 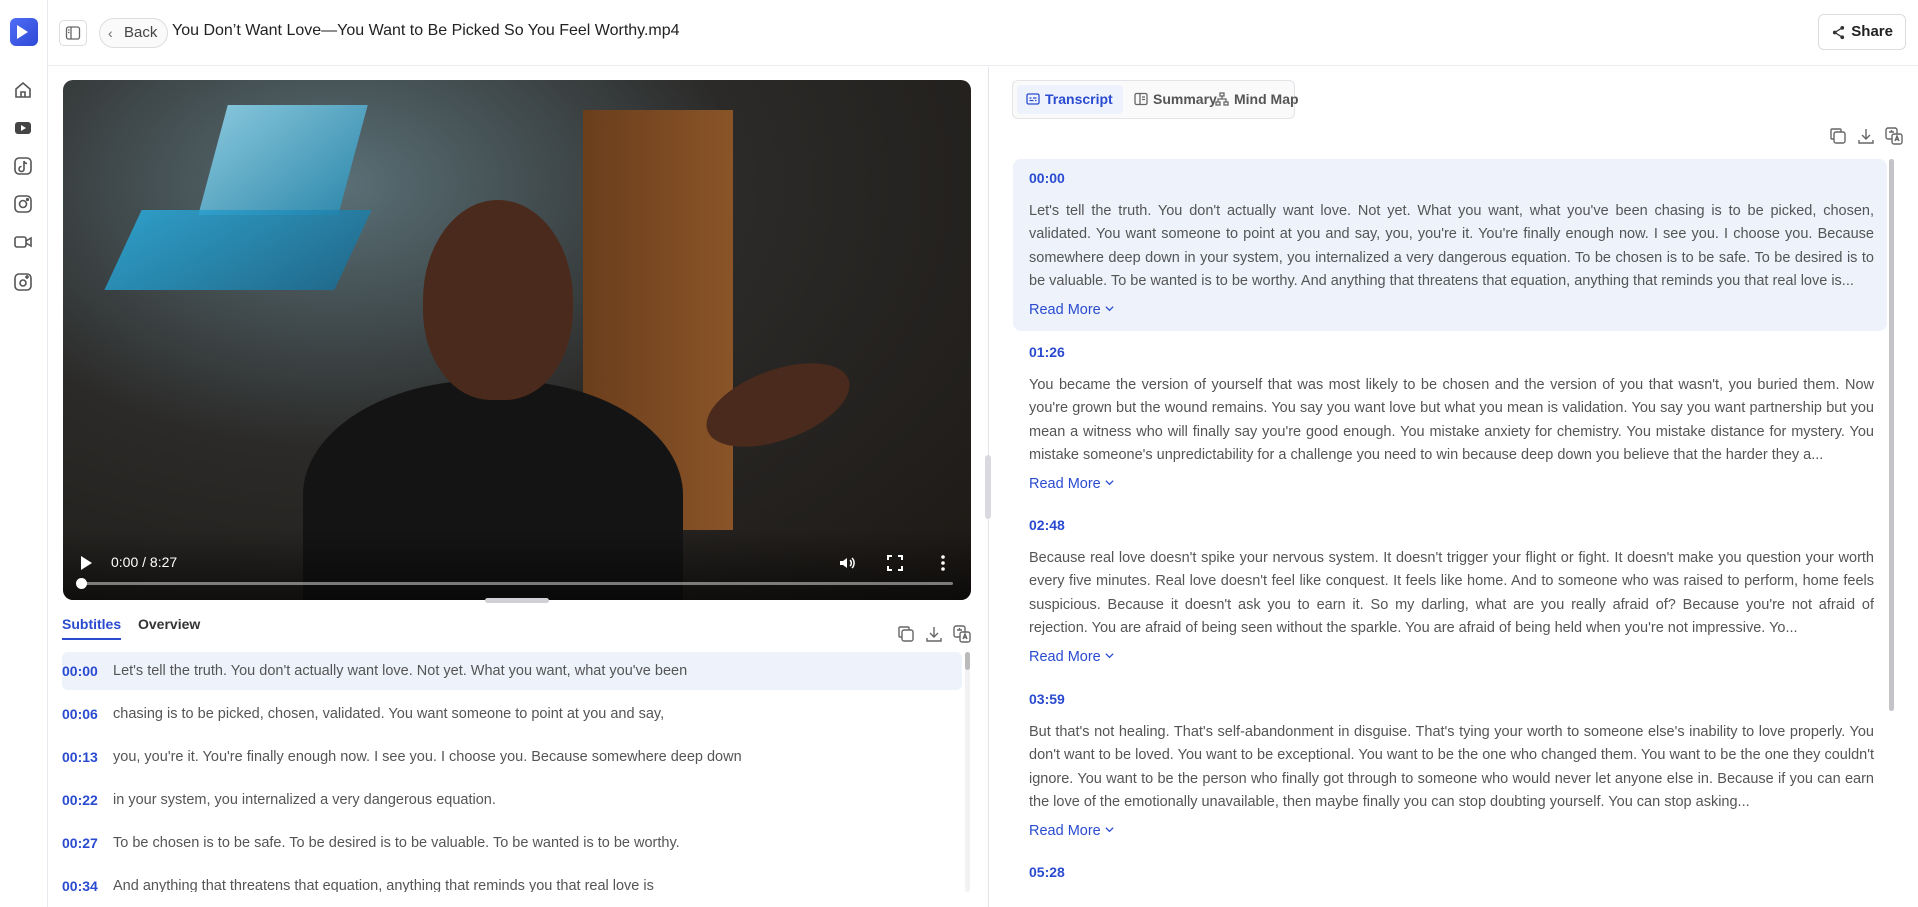 What do you see at coordinates (80, 843) in the screenshot?
I see `subtitle-time: 00:27` at bounding box center [80, 843].